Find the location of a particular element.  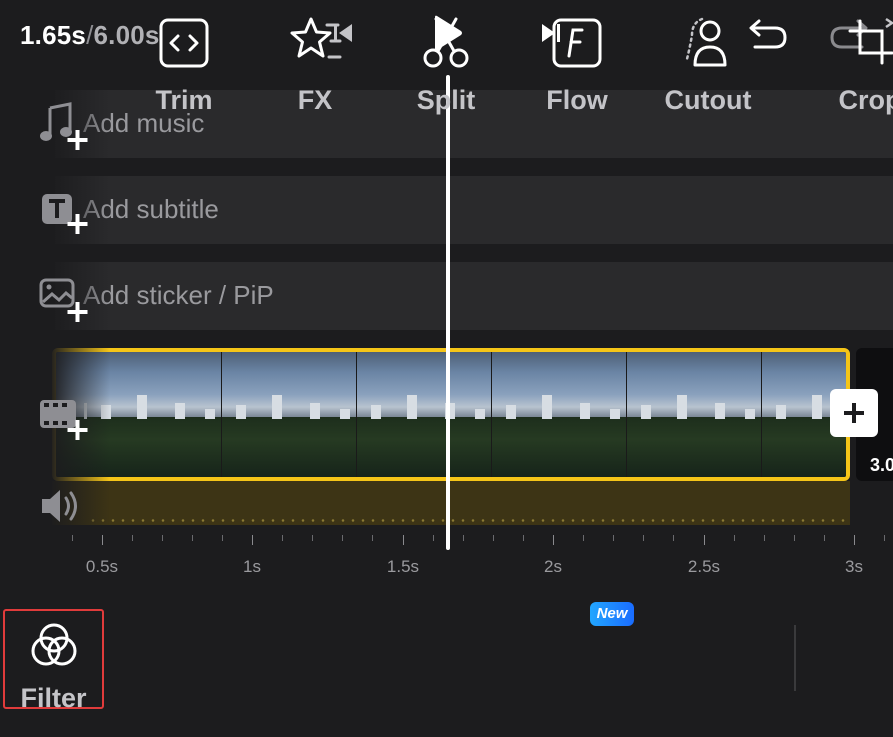

split-label: Split is located at coordinates (446, 100).